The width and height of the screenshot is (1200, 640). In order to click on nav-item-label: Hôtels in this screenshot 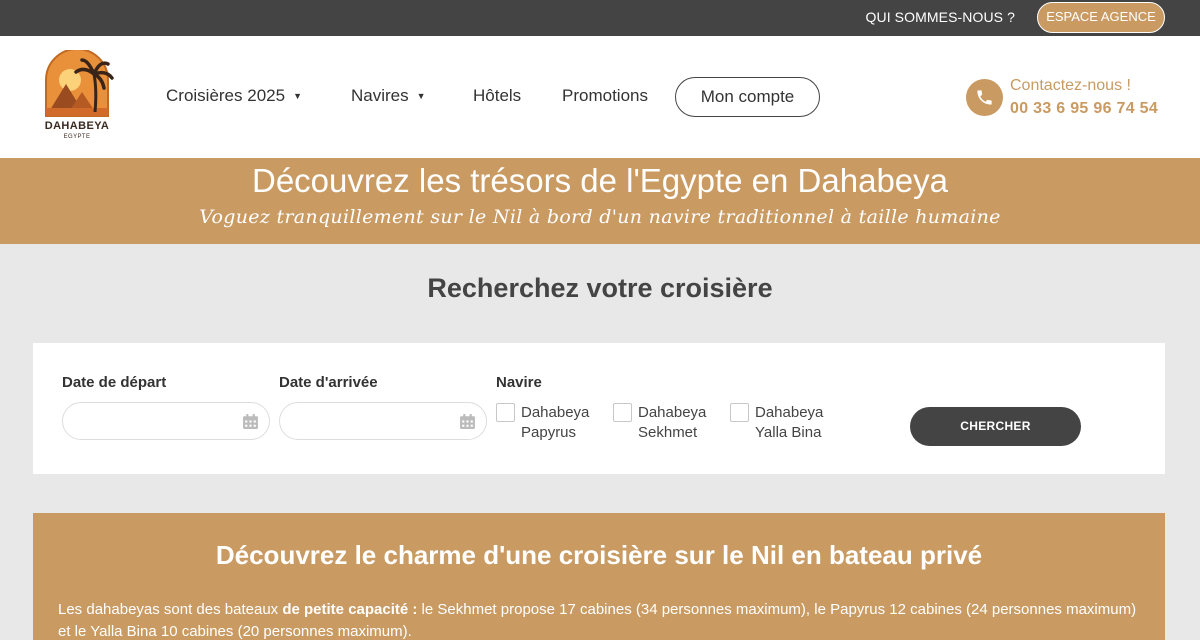, I will do `click(497, 95)`.